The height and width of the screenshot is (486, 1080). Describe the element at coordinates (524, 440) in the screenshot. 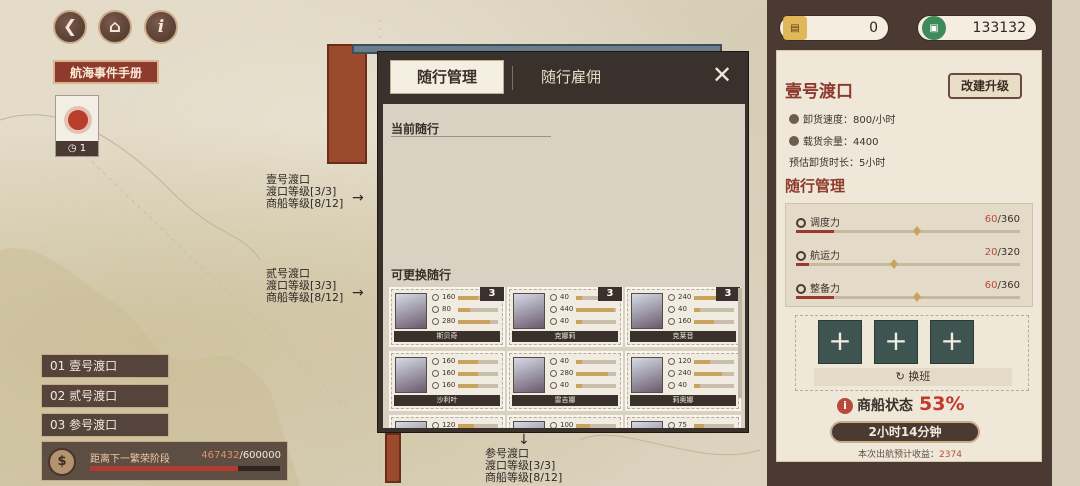

I see `arrow-down-icon: ↓` at that location.